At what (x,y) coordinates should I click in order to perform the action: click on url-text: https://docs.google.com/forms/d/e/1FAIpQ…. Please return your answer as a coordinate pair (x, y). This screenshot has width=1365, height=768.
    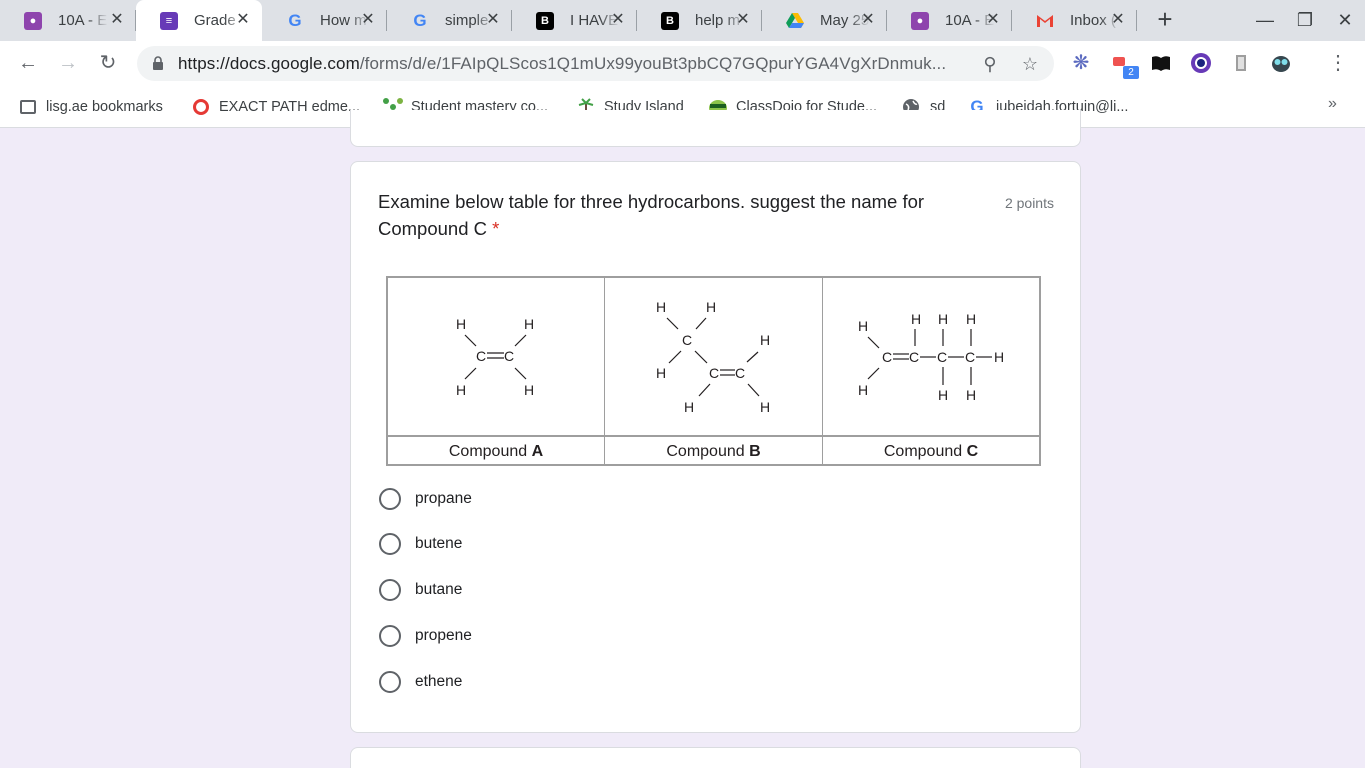
    Looking at the image, I should click on (573, 64).